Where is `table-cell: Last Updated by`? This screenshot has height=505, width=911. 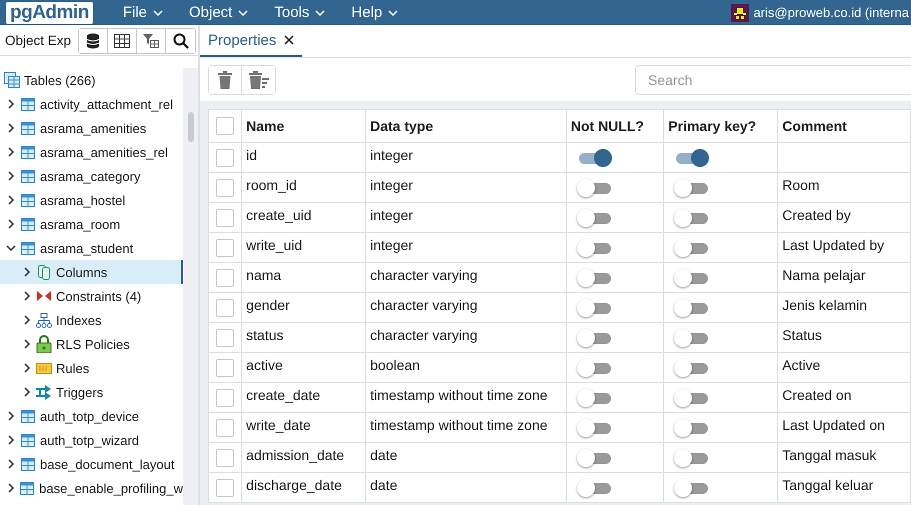 table-cell: Last Updated by is located at coordinates (844, 247).